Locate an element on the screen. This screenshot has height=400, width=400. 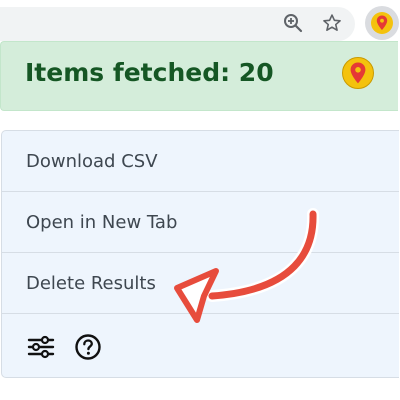
zoom-in-icon is located at coordinates (293, 23).